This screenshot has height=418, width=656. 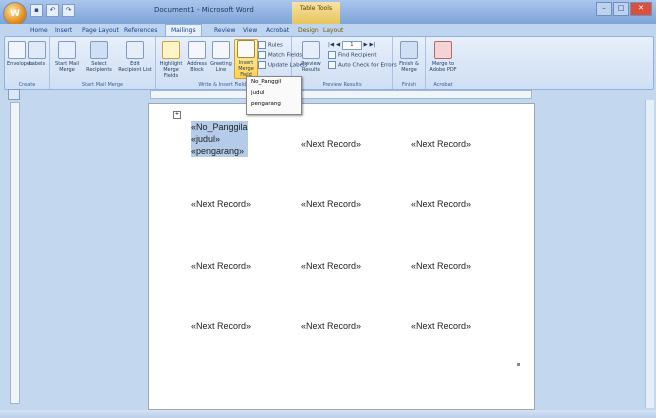 I want to click on envelope-icon, so click(x=17, y=50).